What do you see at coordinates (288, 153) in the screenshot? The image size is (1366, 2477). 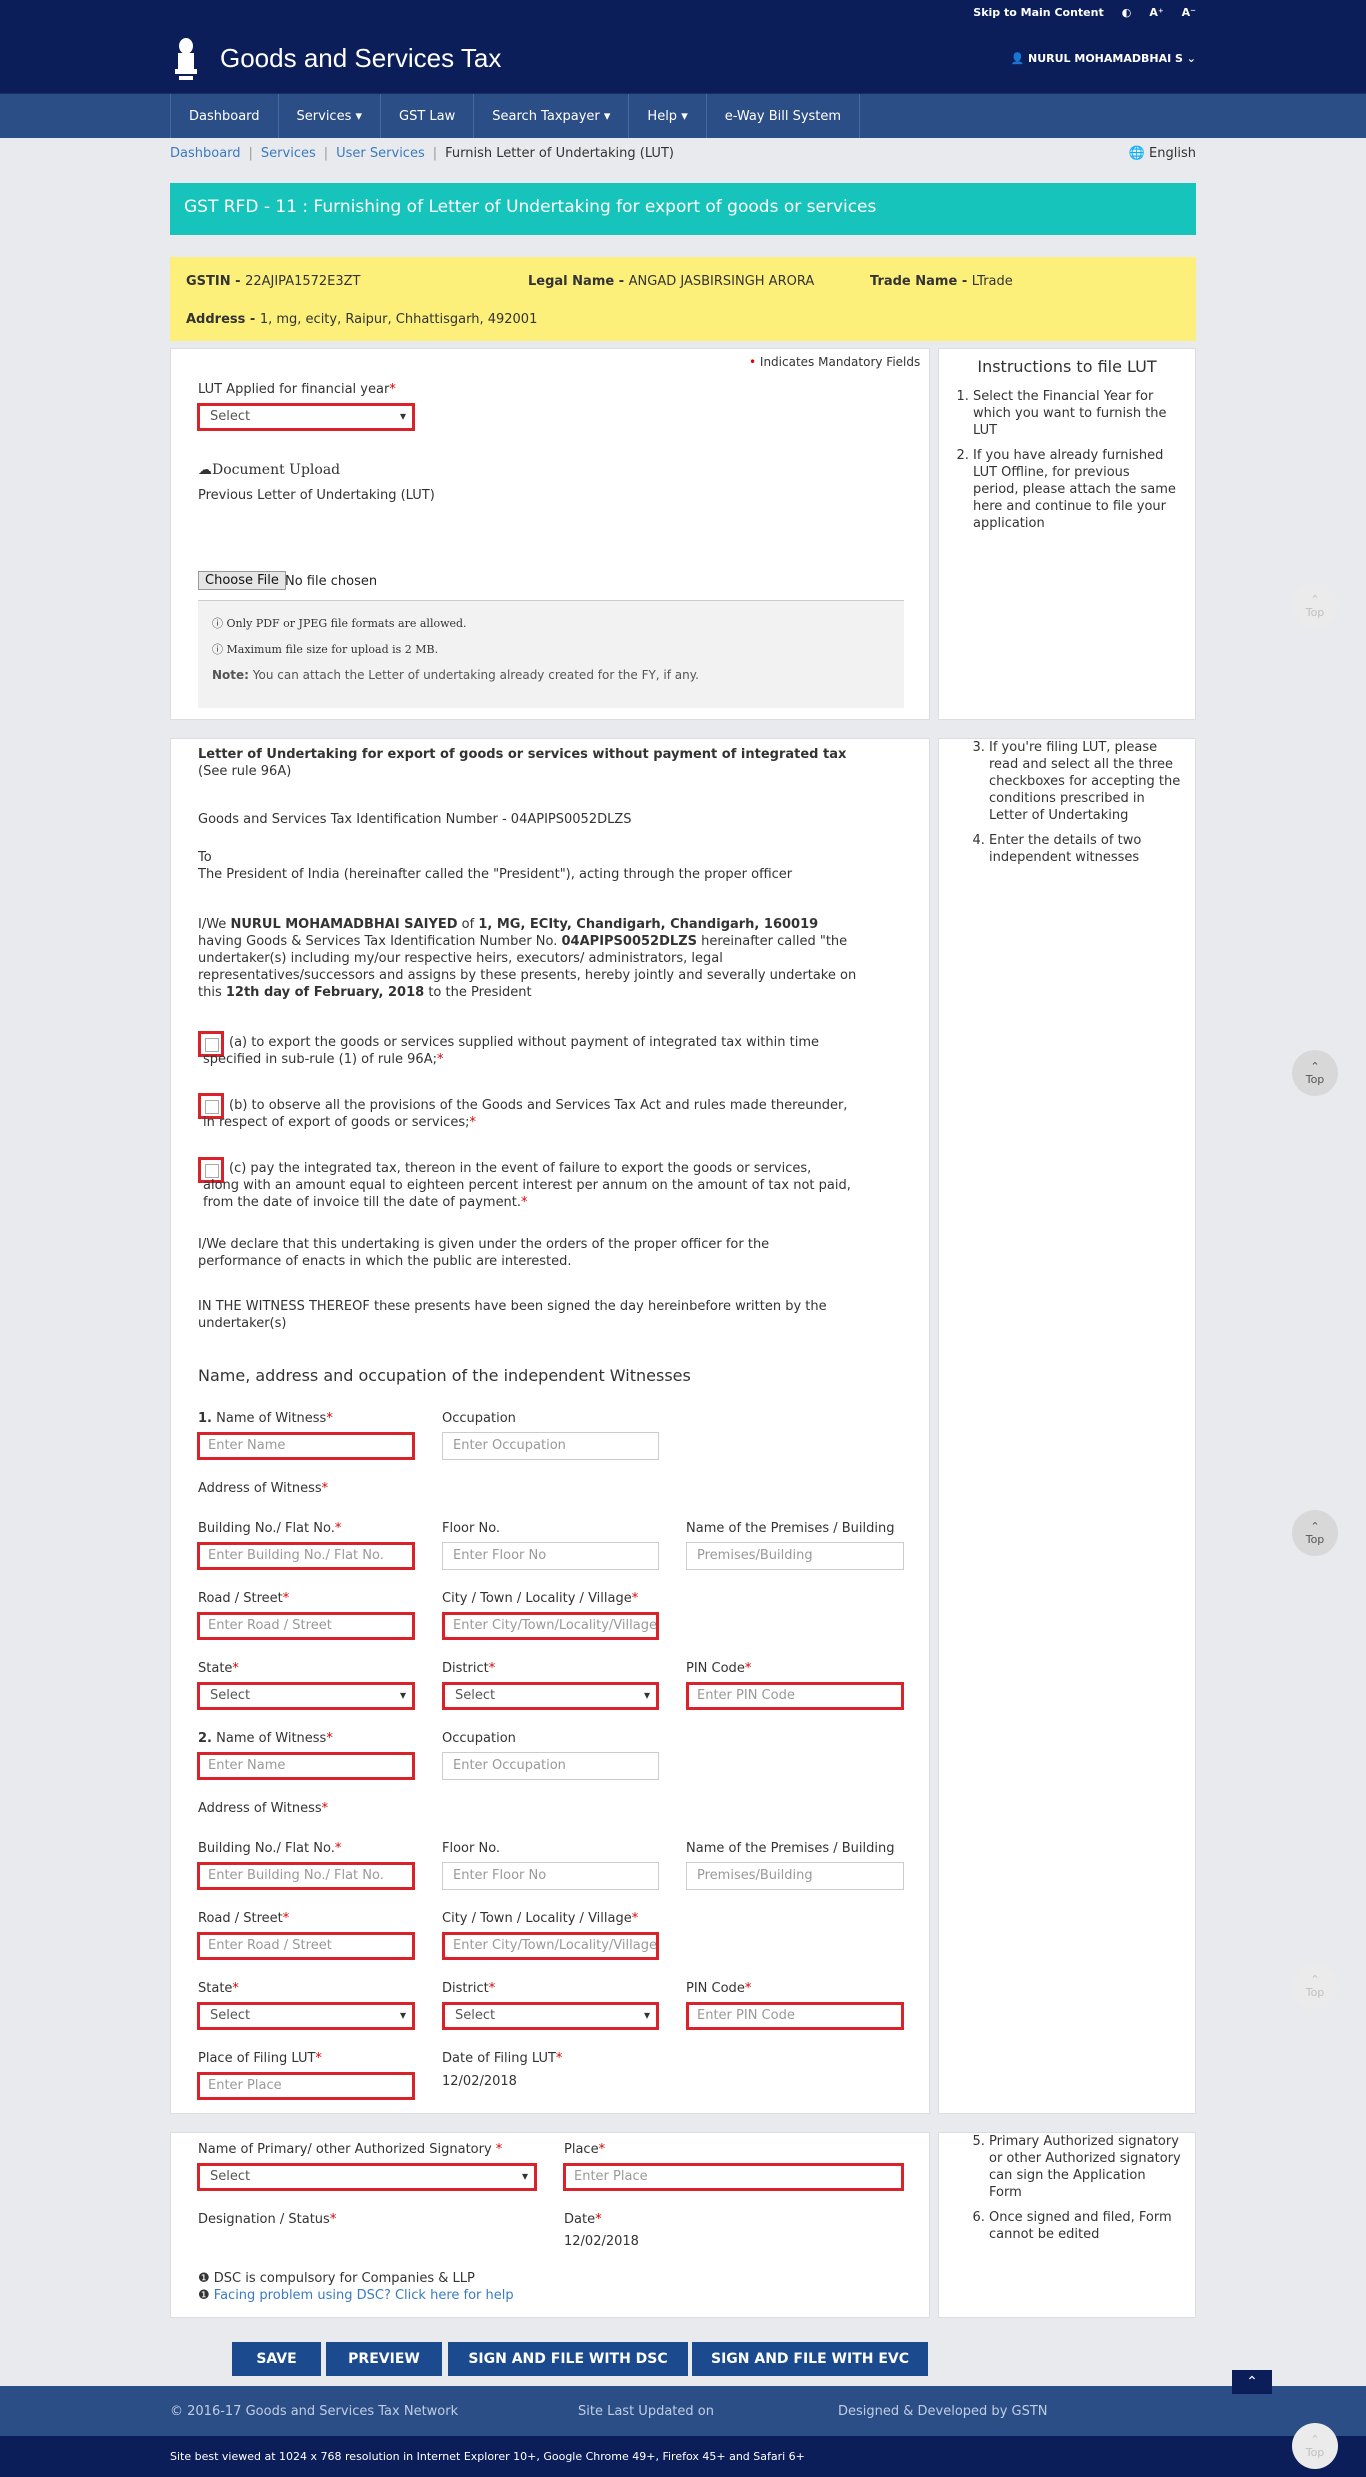 I see `breadcrumb-services: Services` at bounding box center [288, 153].